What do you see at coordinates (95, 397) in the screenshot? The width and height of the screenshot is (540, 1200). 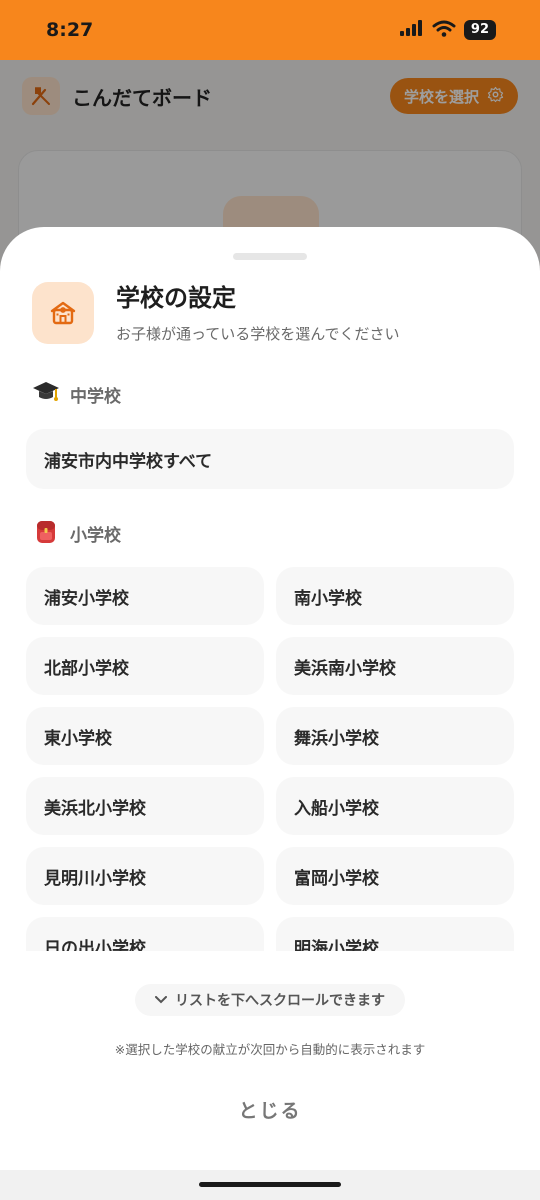 I see `section-junior-high-label: 中学校` at bounding box center [95, 397].